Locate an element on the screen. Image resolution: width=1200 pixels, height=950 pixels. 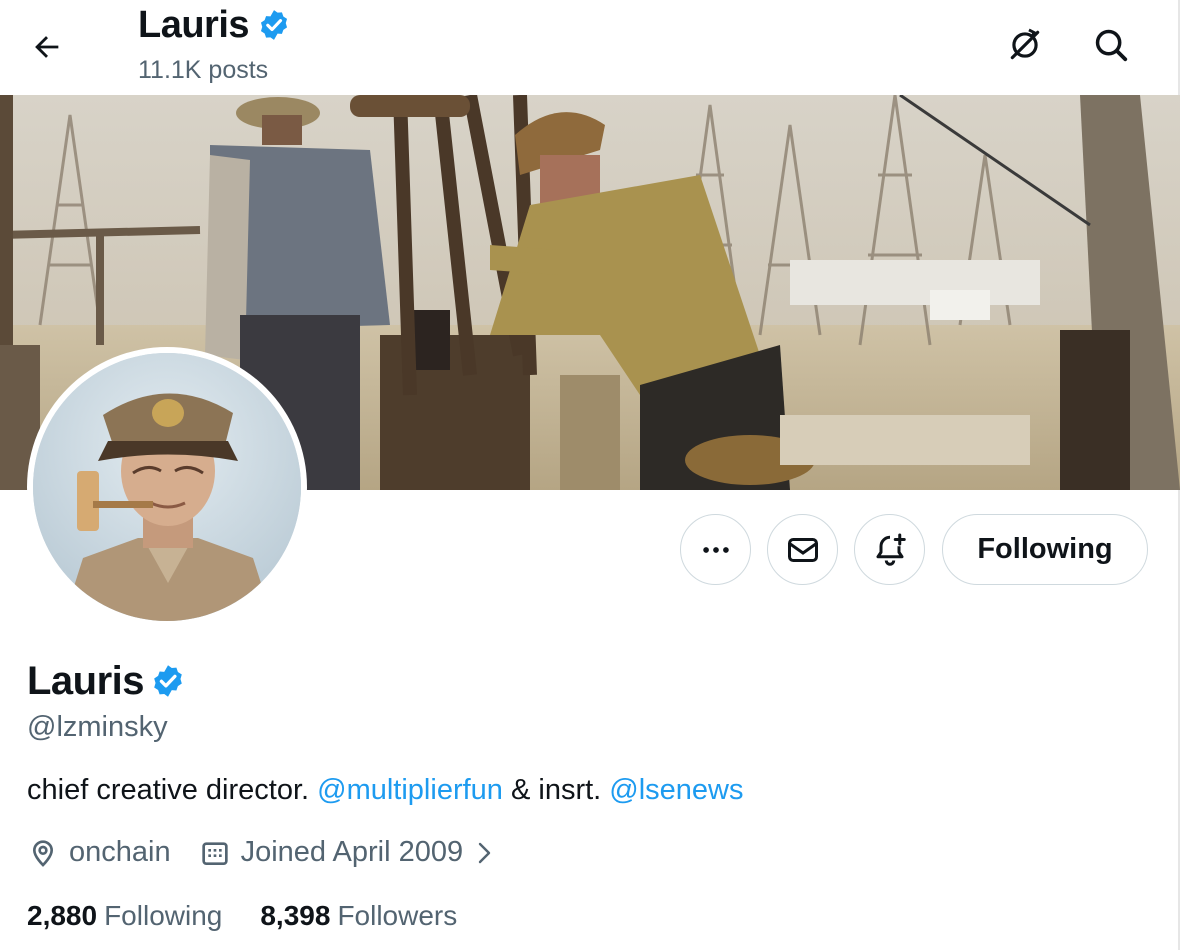
envelope-icon is located at coordinates (802, 549).